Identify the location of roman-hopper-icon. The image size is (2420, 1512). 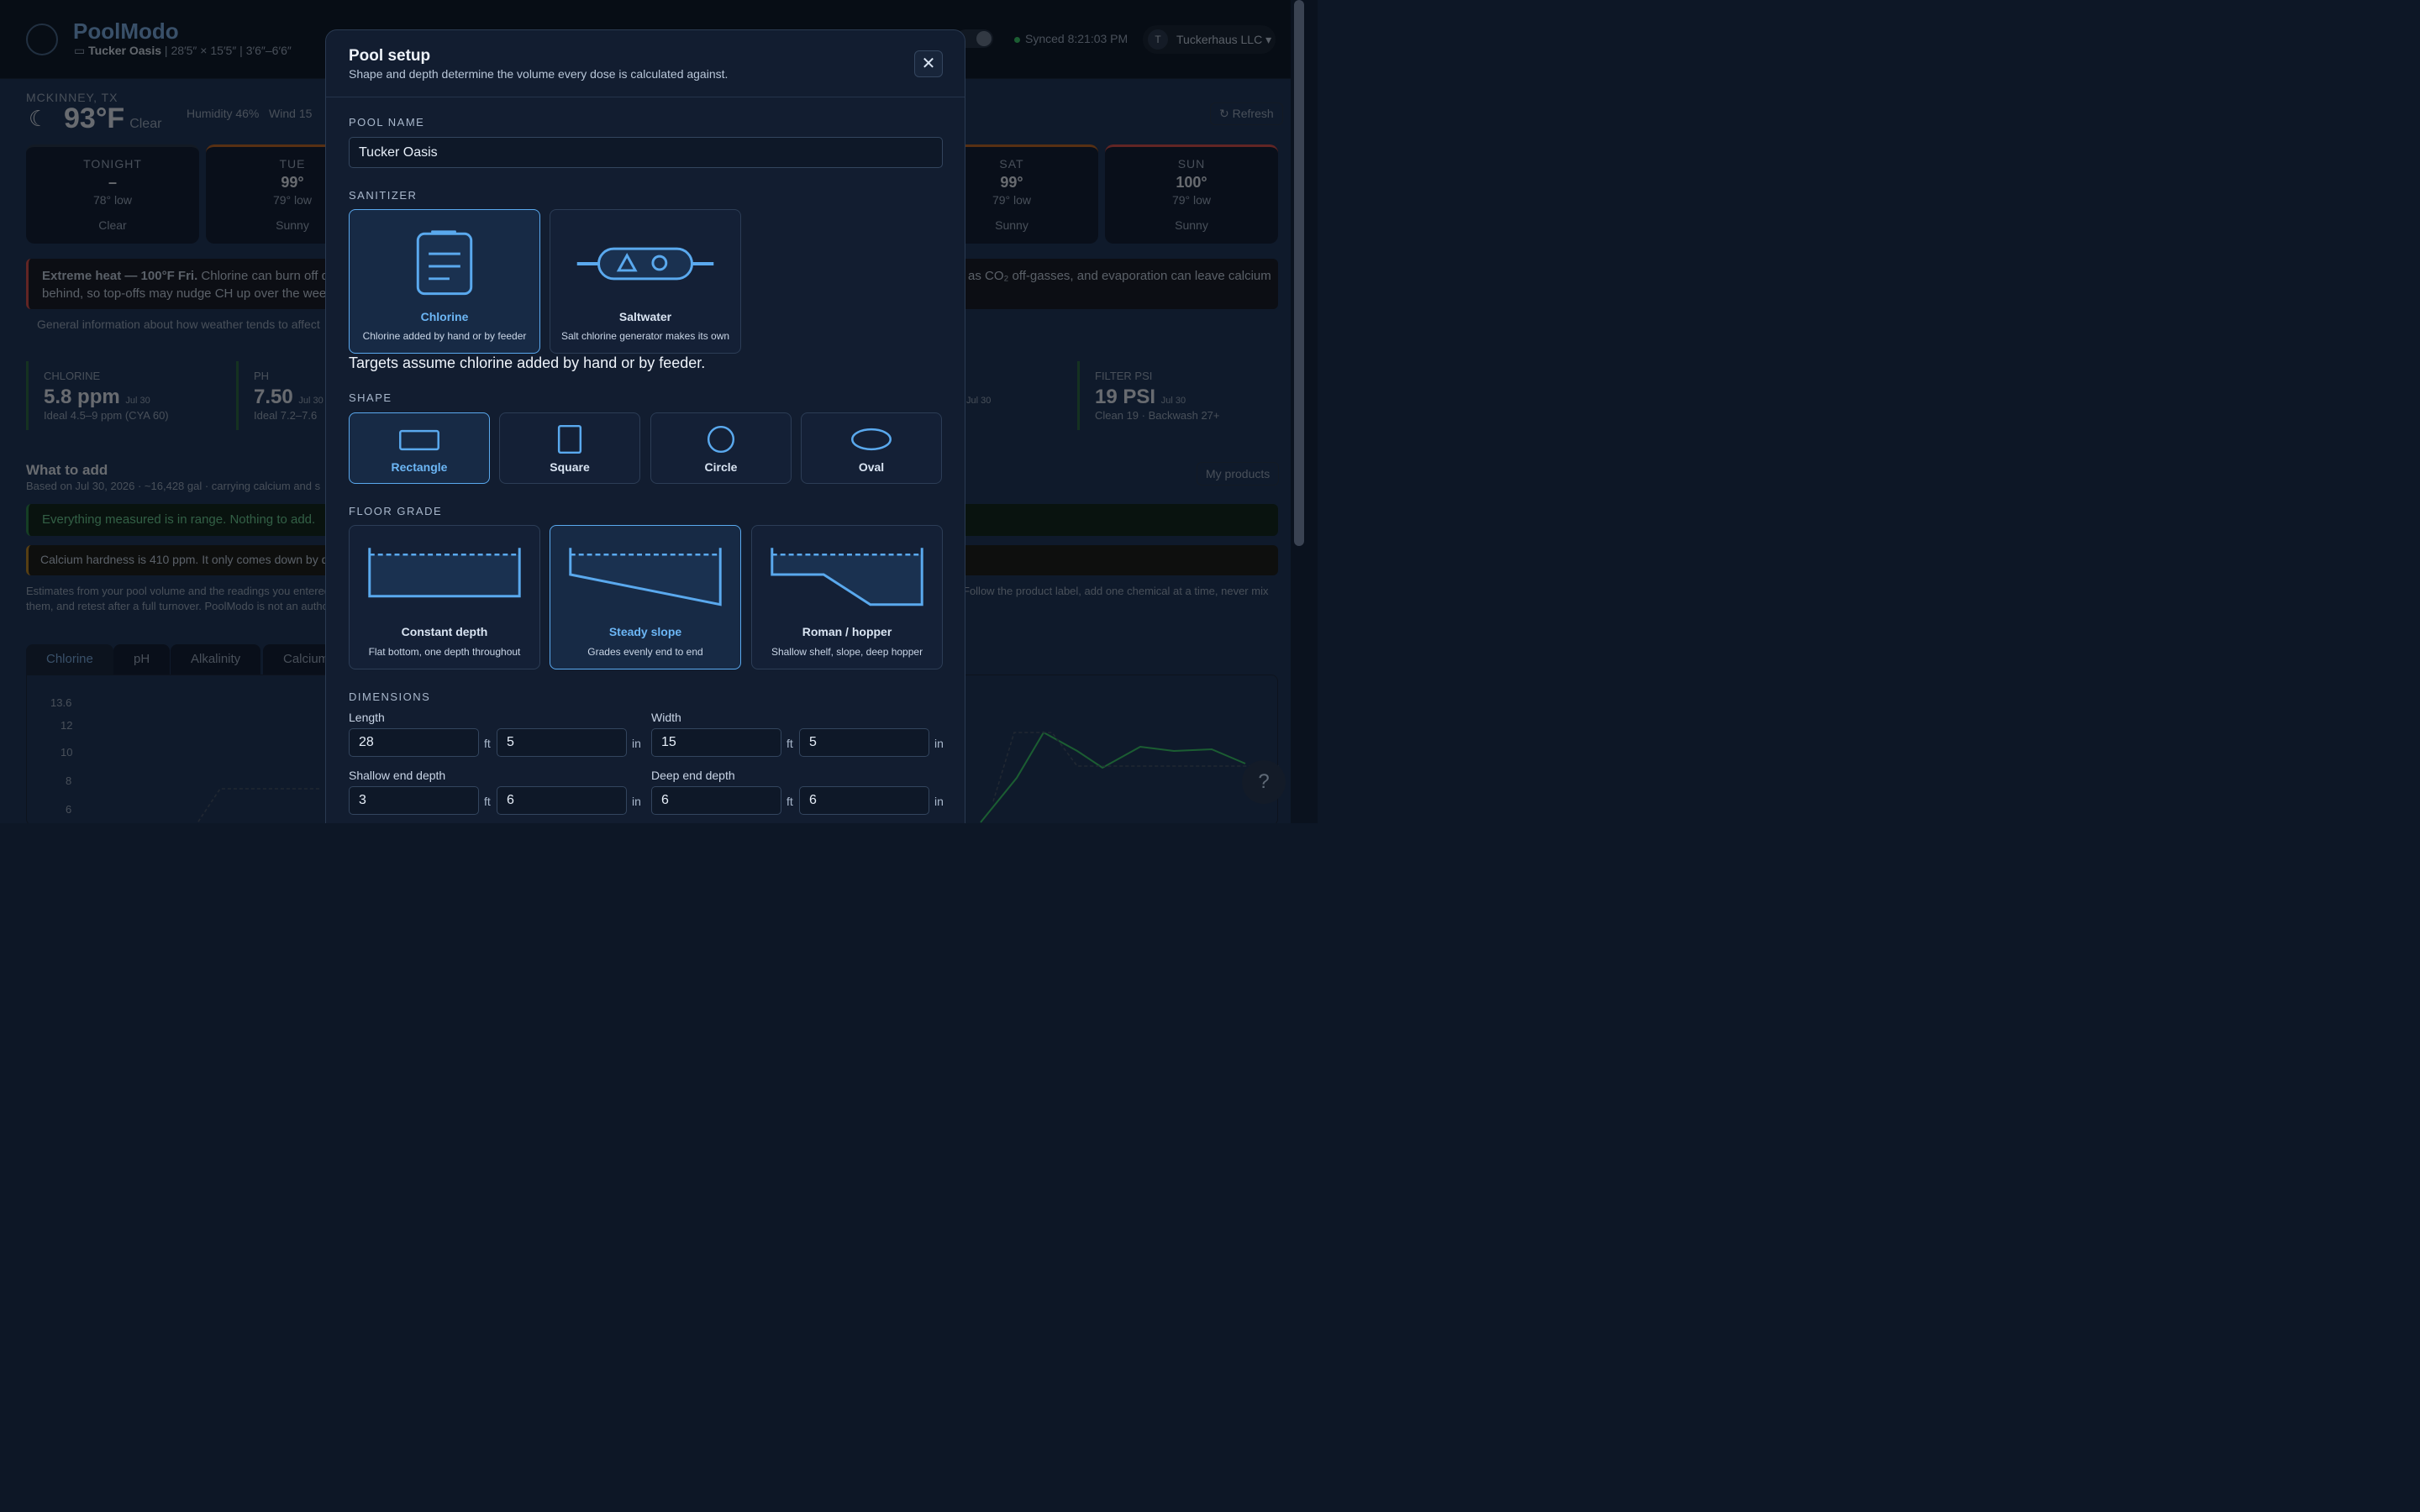
(847, 577).